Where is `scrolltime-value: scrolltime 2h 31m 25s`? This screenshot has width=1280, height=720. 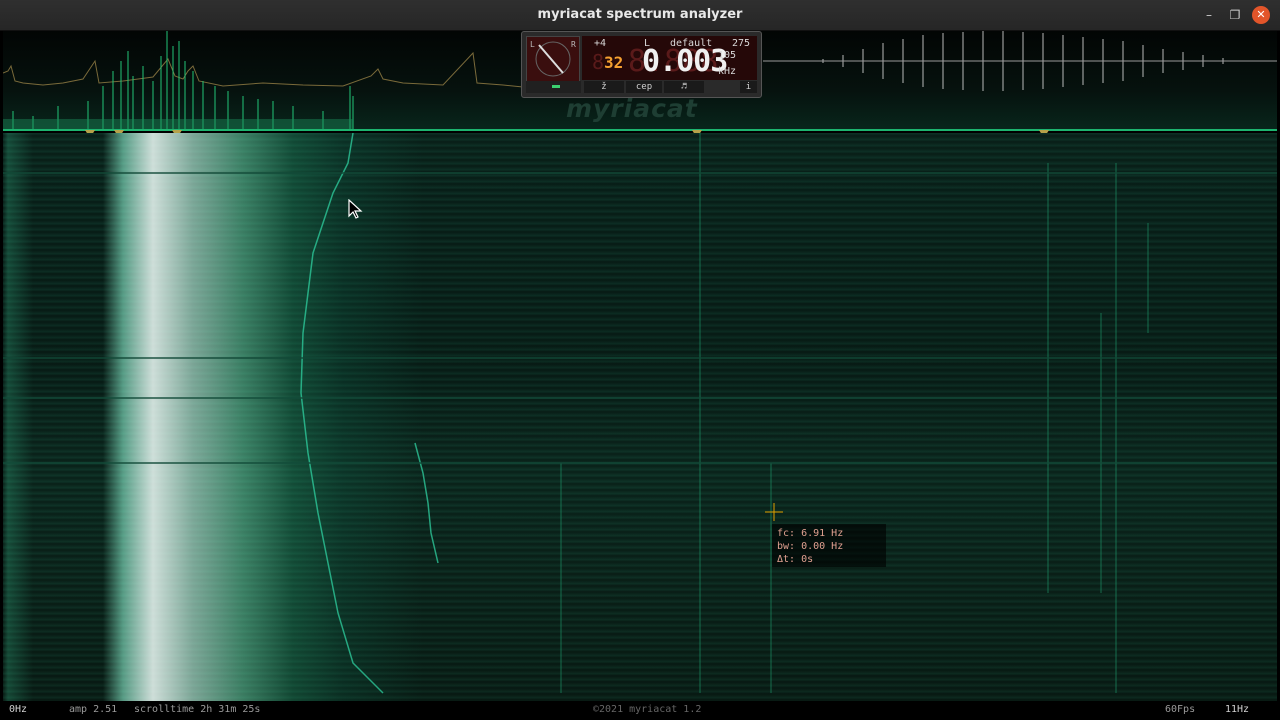
scrolltime-value: scrolltime 2h 31m 25s is located at coordinates (197, 709).